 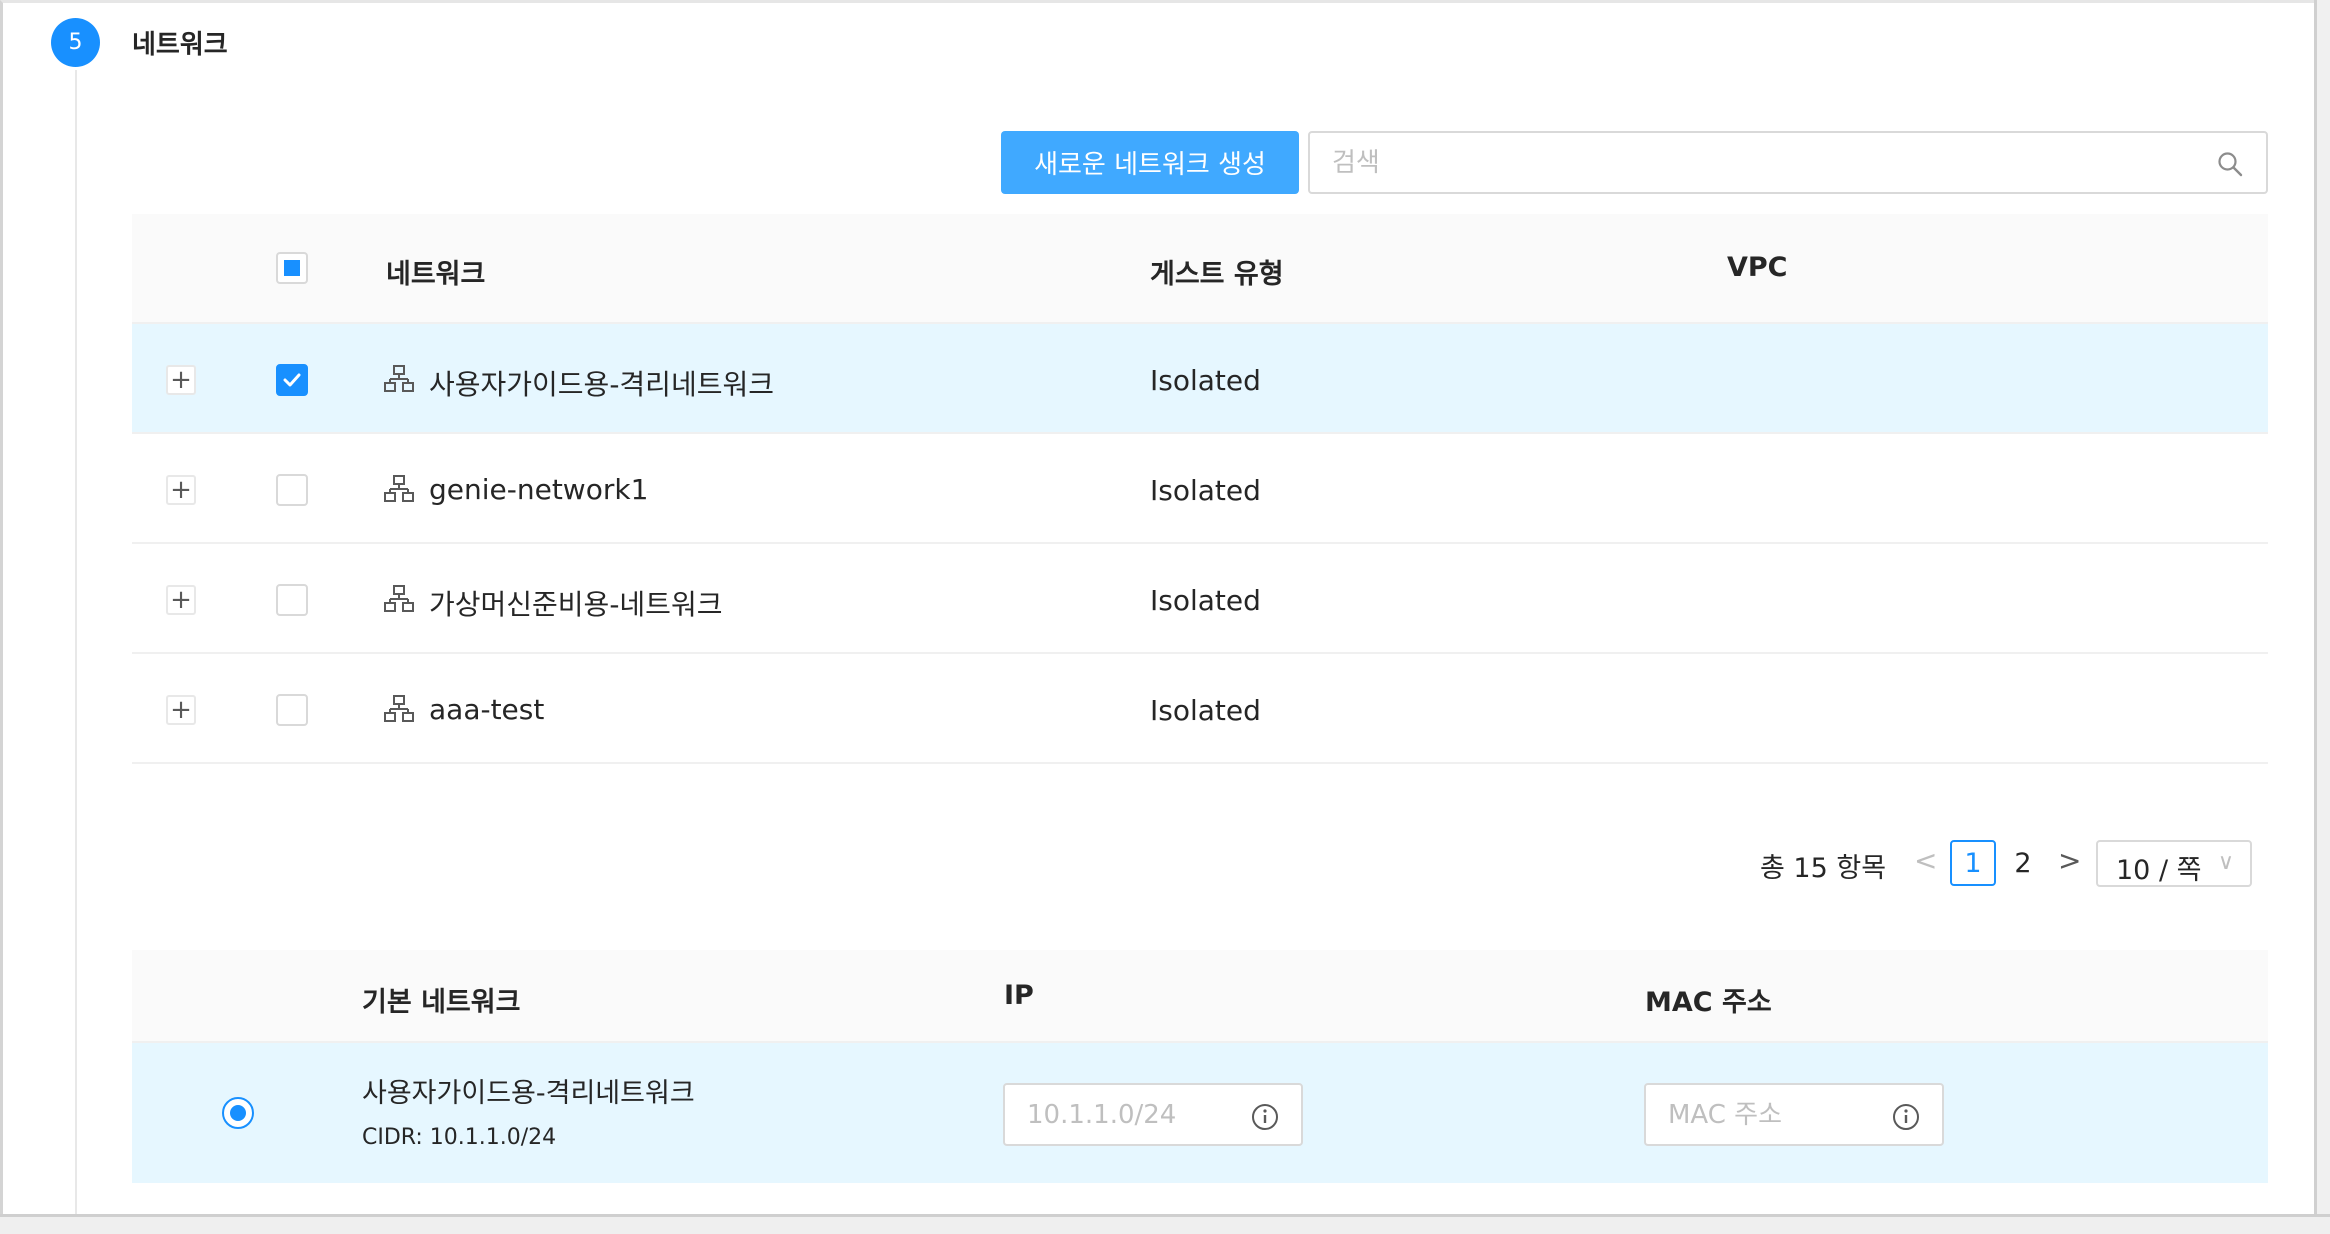 What do you see at coordinates (1200, 996) in the screenshot?
I see `default-network-table-header: 기본 네트워크 IP MAC 주소` at bounding box center [1200, 996].